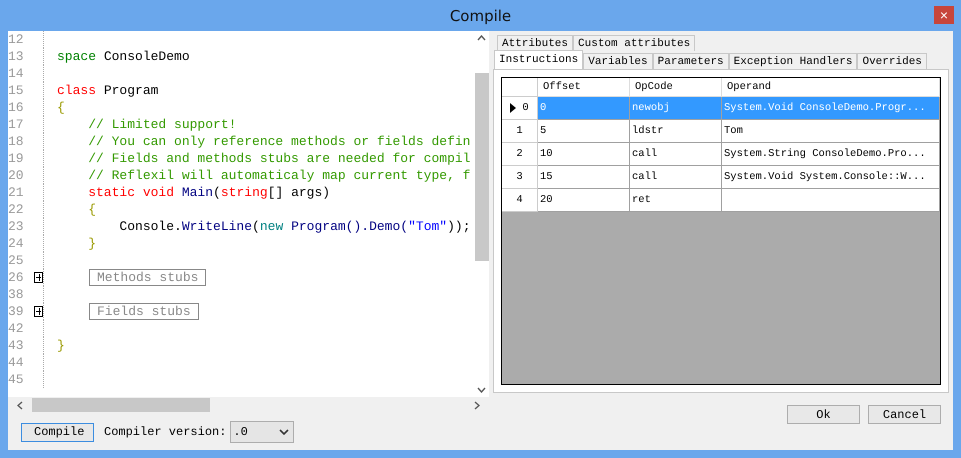 The width and height of the screenshot is (961, 458). Describe the element at coordinates (16, 260) in the screenshot. I see `line-number: 25` at that location.